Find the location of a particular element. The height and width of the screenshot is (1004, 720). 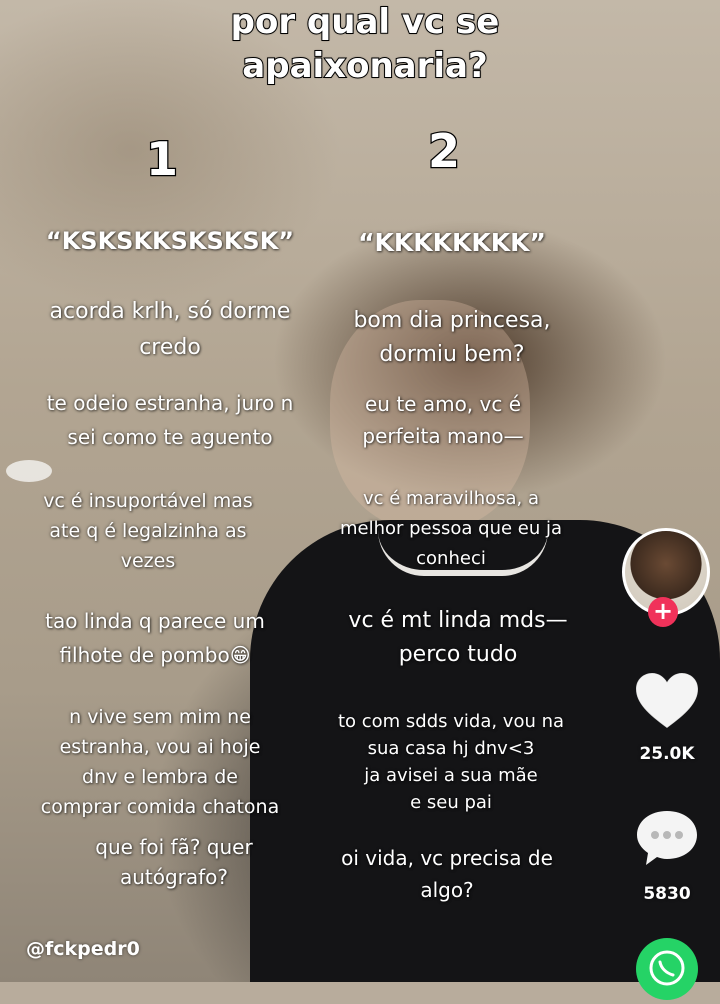

message-line: dormiu bem? is located at coordinates (452, 354).